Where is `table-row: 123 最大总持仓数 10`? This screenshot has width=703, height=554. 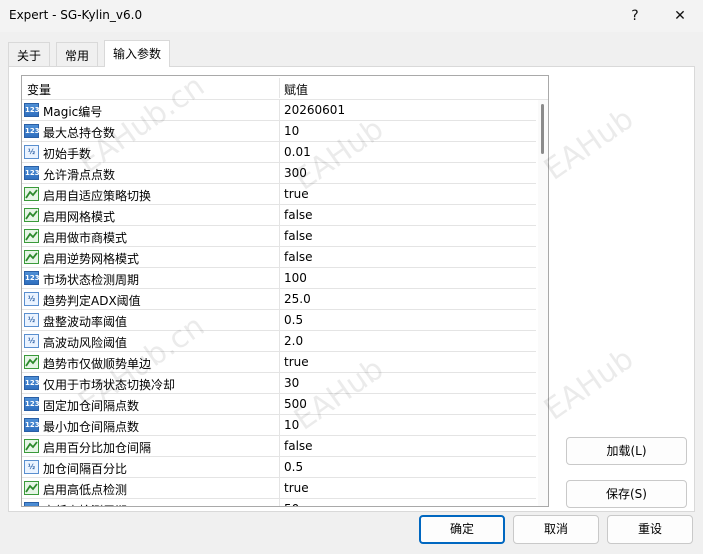
table-row: 123 最大总持仓数 10 is located at coordinates (279, 131).